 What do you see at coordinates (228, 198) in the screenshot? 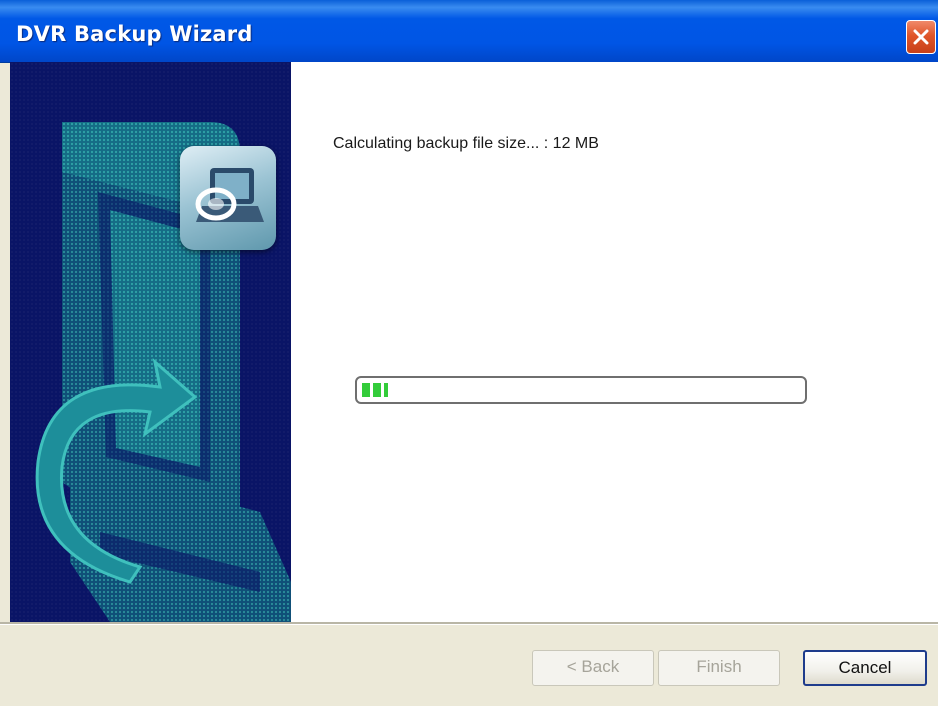
I see `computer-disk-icon` at bounding box center [228, 198].